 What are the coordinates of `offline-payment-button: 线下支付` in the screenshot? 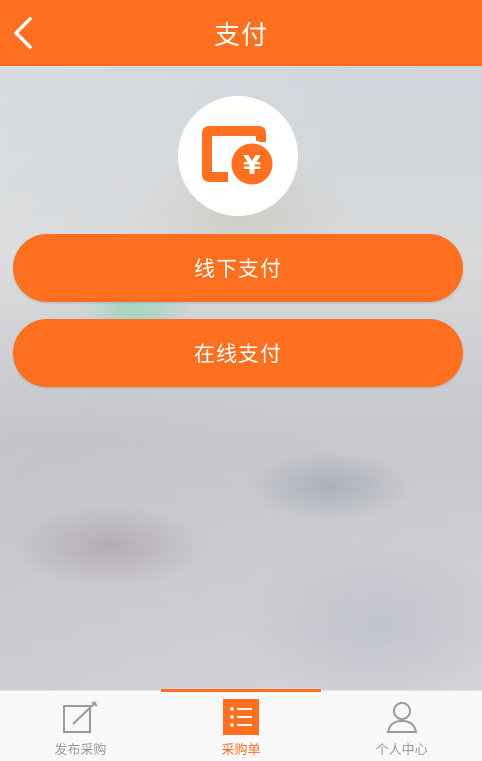 It's located at (238, 268).